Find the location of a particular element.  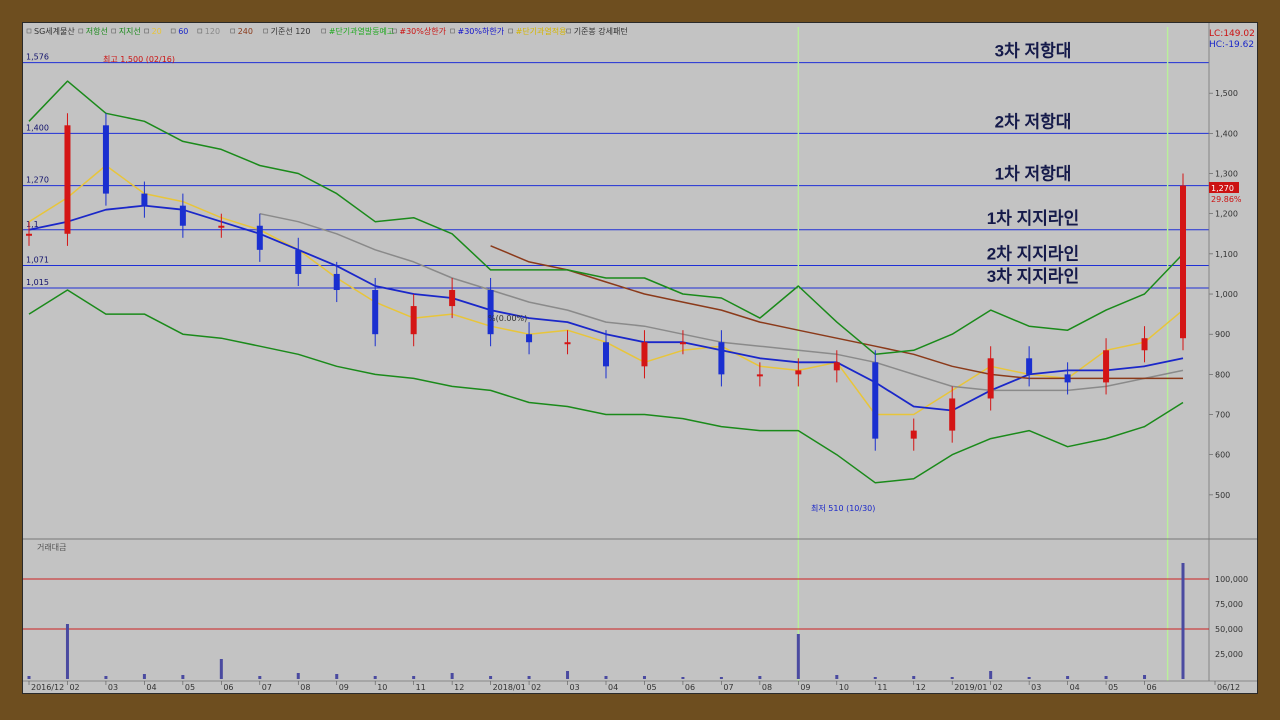

legend-item: #30%상한가 is located at coordinates (422, 31).